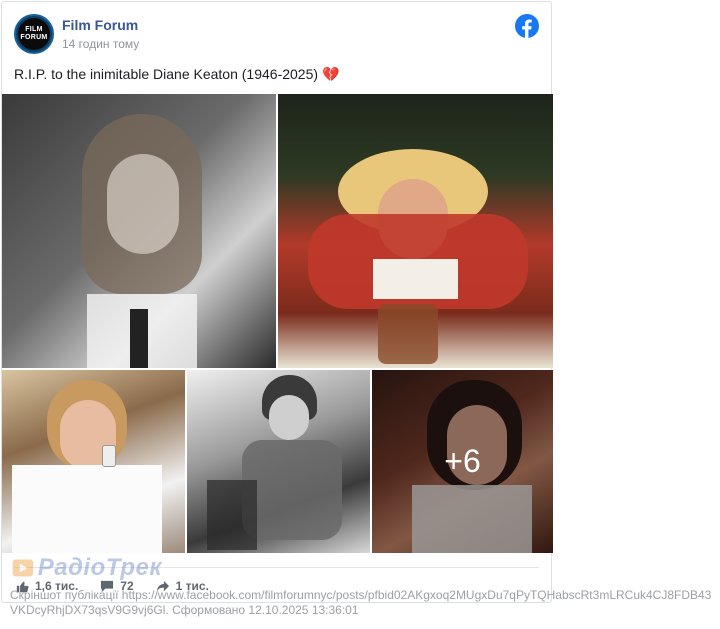 Image resolution: width=720 pixels, height=629 pixels. Describe the element at coordinates (100, 25) in the screenshot. I see `page-name-link: Film Forum` at that location.